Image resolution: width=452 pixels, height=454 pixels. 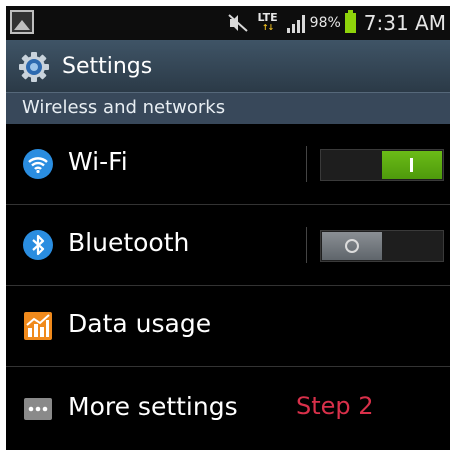 I want to click on lte-icon: LTE ↑↓, so click(x=267, y=21).